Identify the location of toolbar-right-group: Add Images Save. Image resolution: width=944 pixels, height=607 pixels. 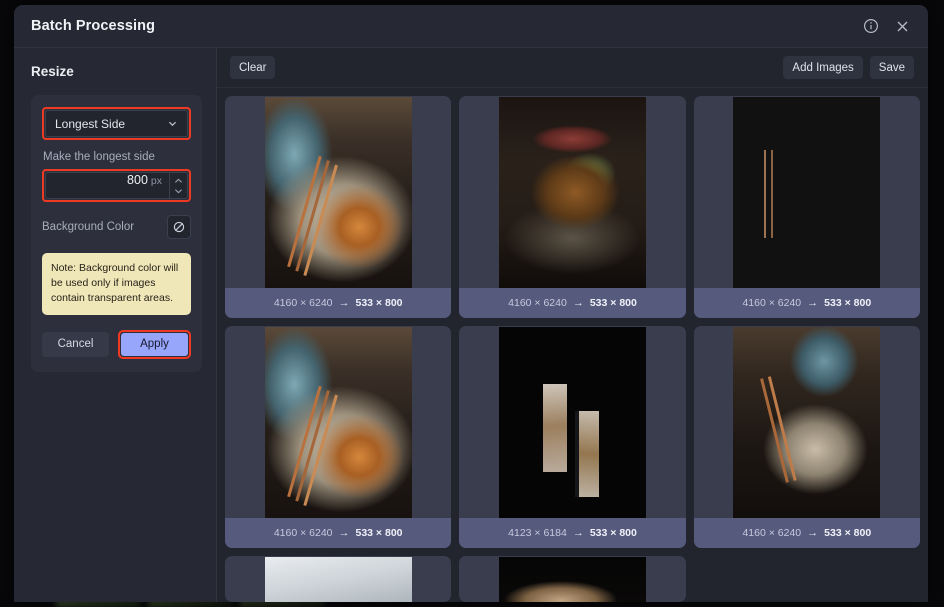
(848, 67).